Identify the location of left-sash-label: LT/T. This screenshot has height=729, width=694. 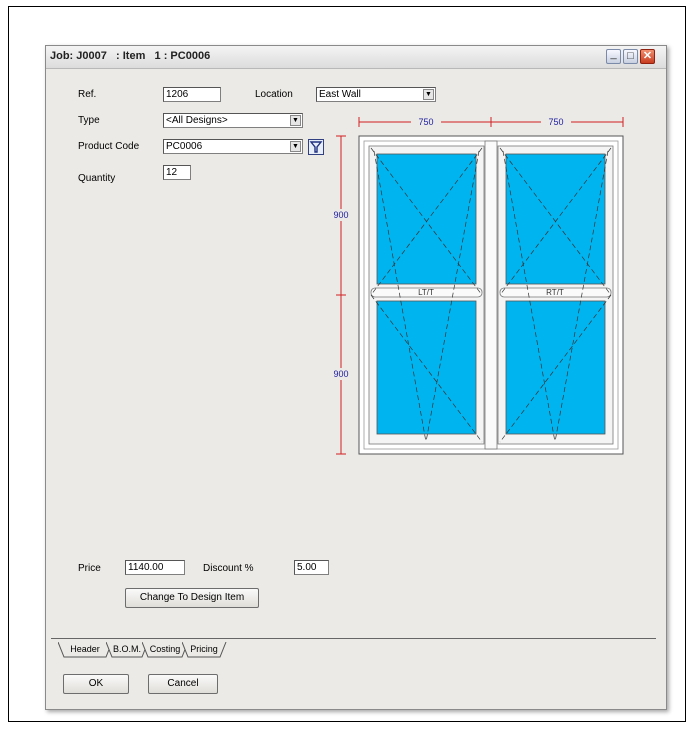
(426, 292).